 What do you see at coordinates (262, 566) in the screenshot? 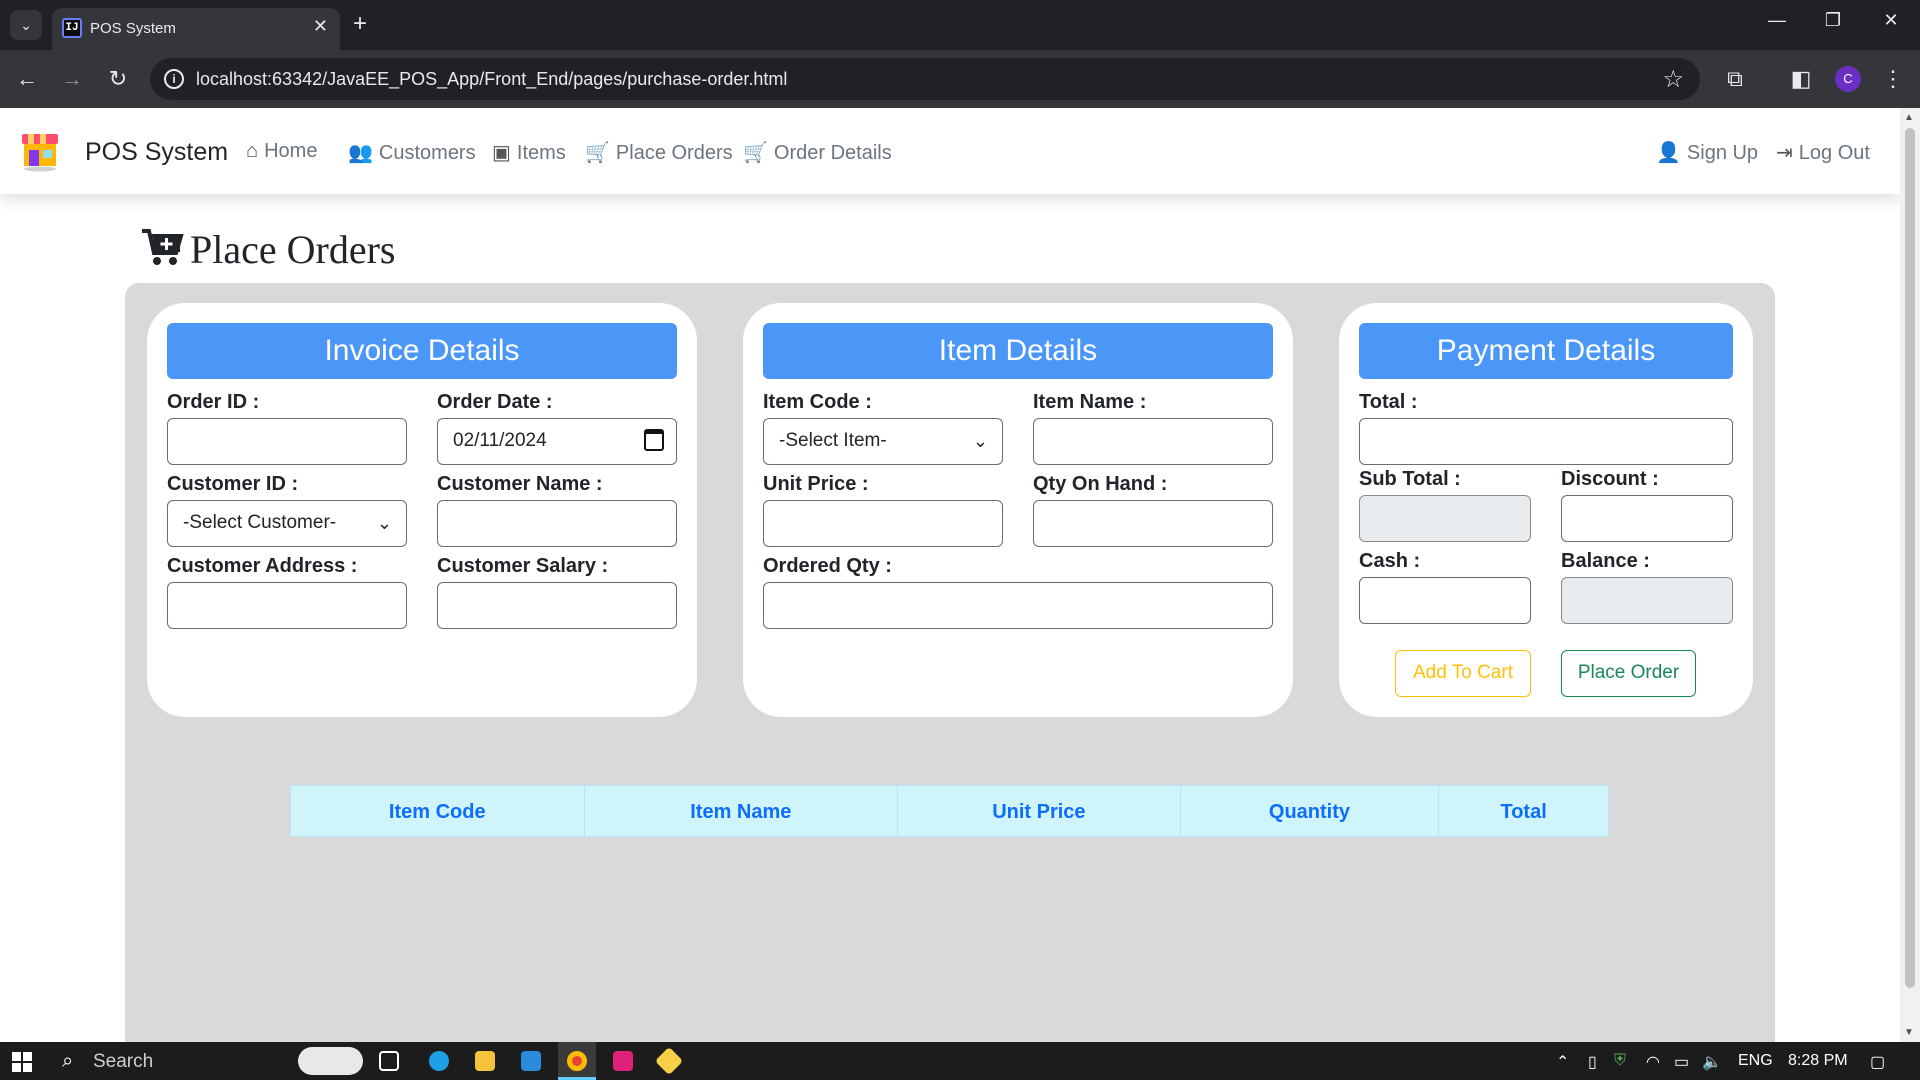
I see `customer-address-label: Customer Address :` at bounding box center [262, 566].